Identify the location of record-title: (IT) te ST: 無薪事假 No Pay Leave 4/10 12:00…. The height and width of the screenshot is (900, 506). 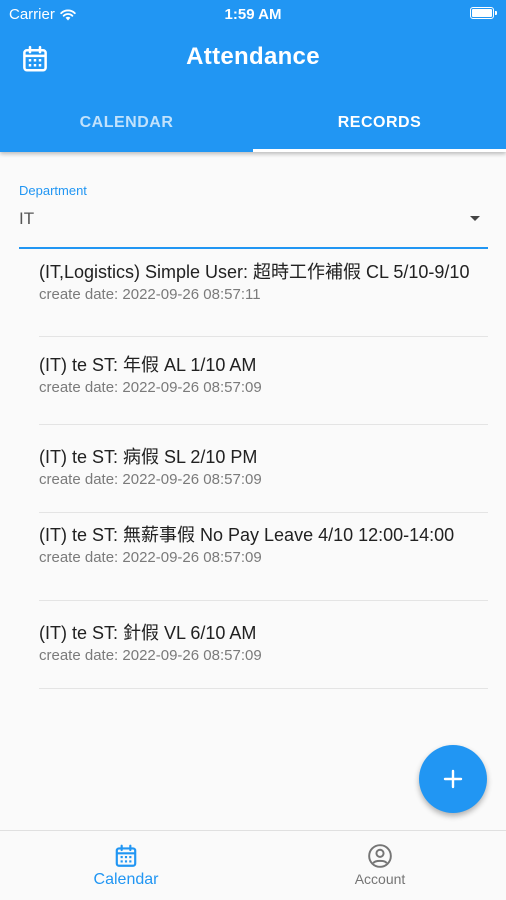
(247, 535).